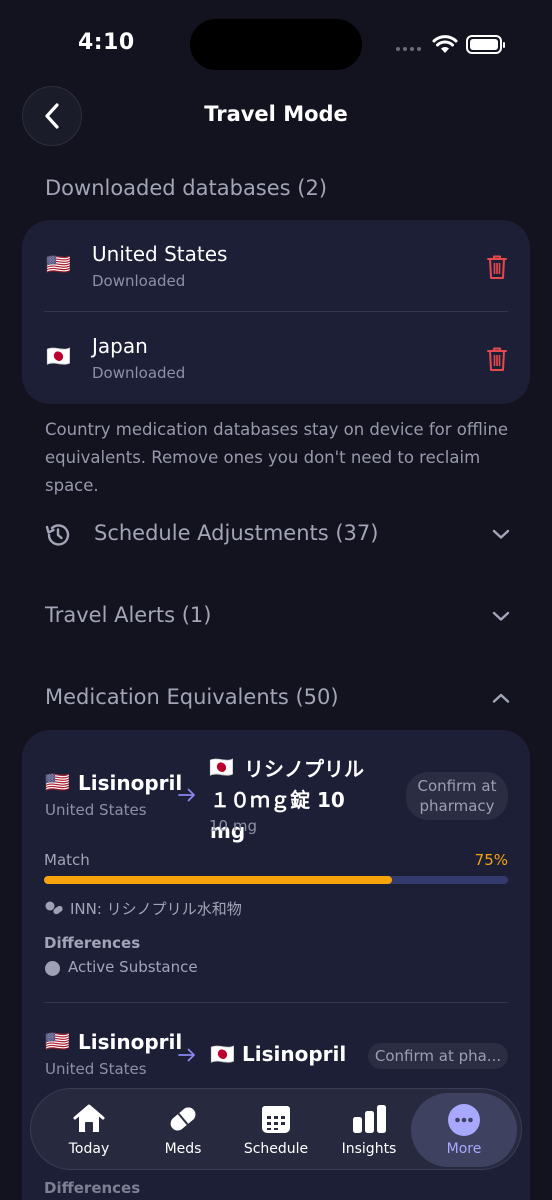 The width and height of the screenshot is (552, 1200). I want to click on target-medication-name: Lisinopril, so click(294, 1054).